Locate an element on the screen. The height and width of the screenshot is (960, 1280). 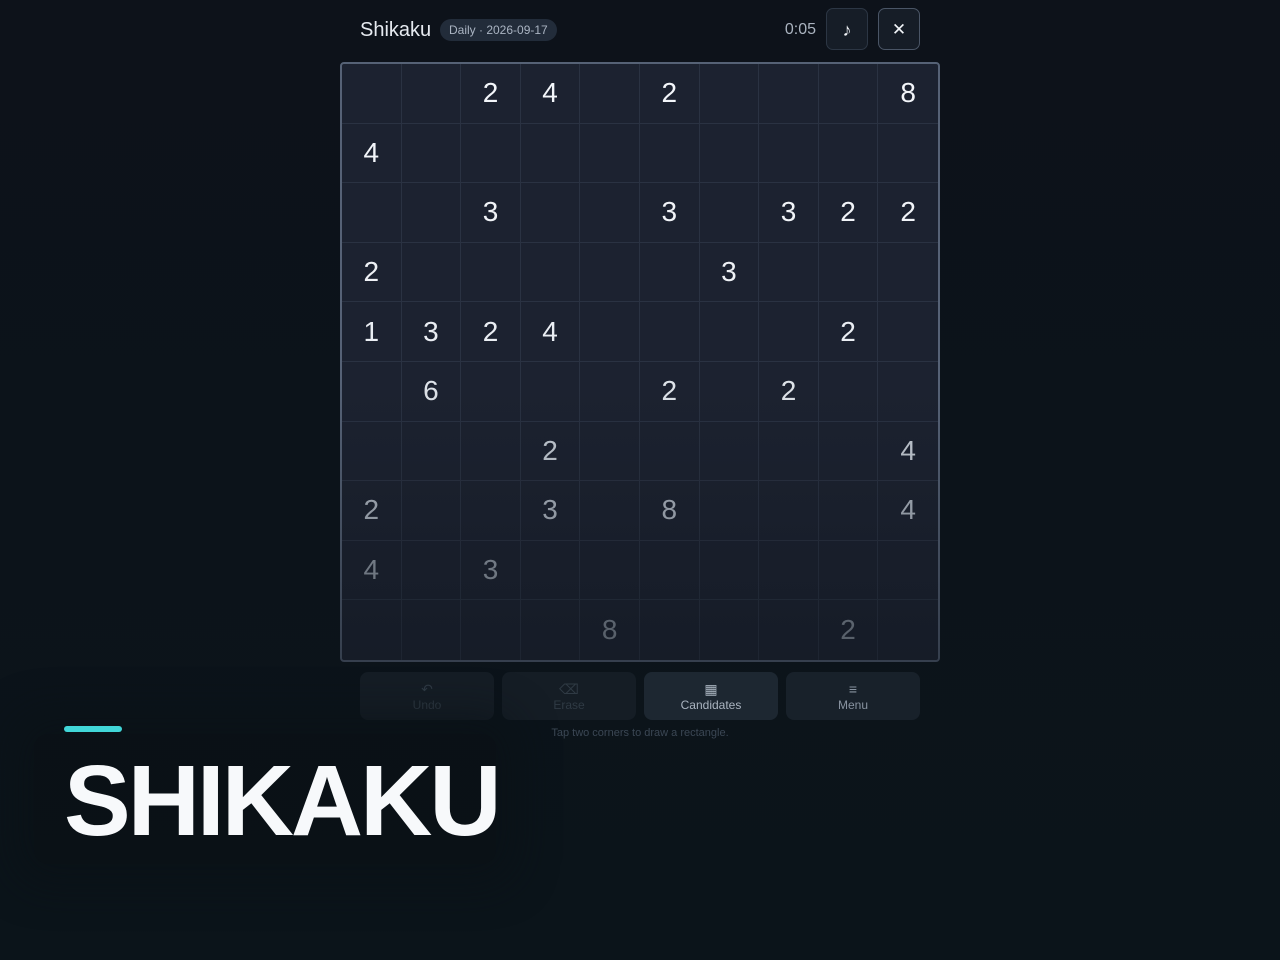
erase-button: ⌫ Erase is located at coordinates (569, 696).